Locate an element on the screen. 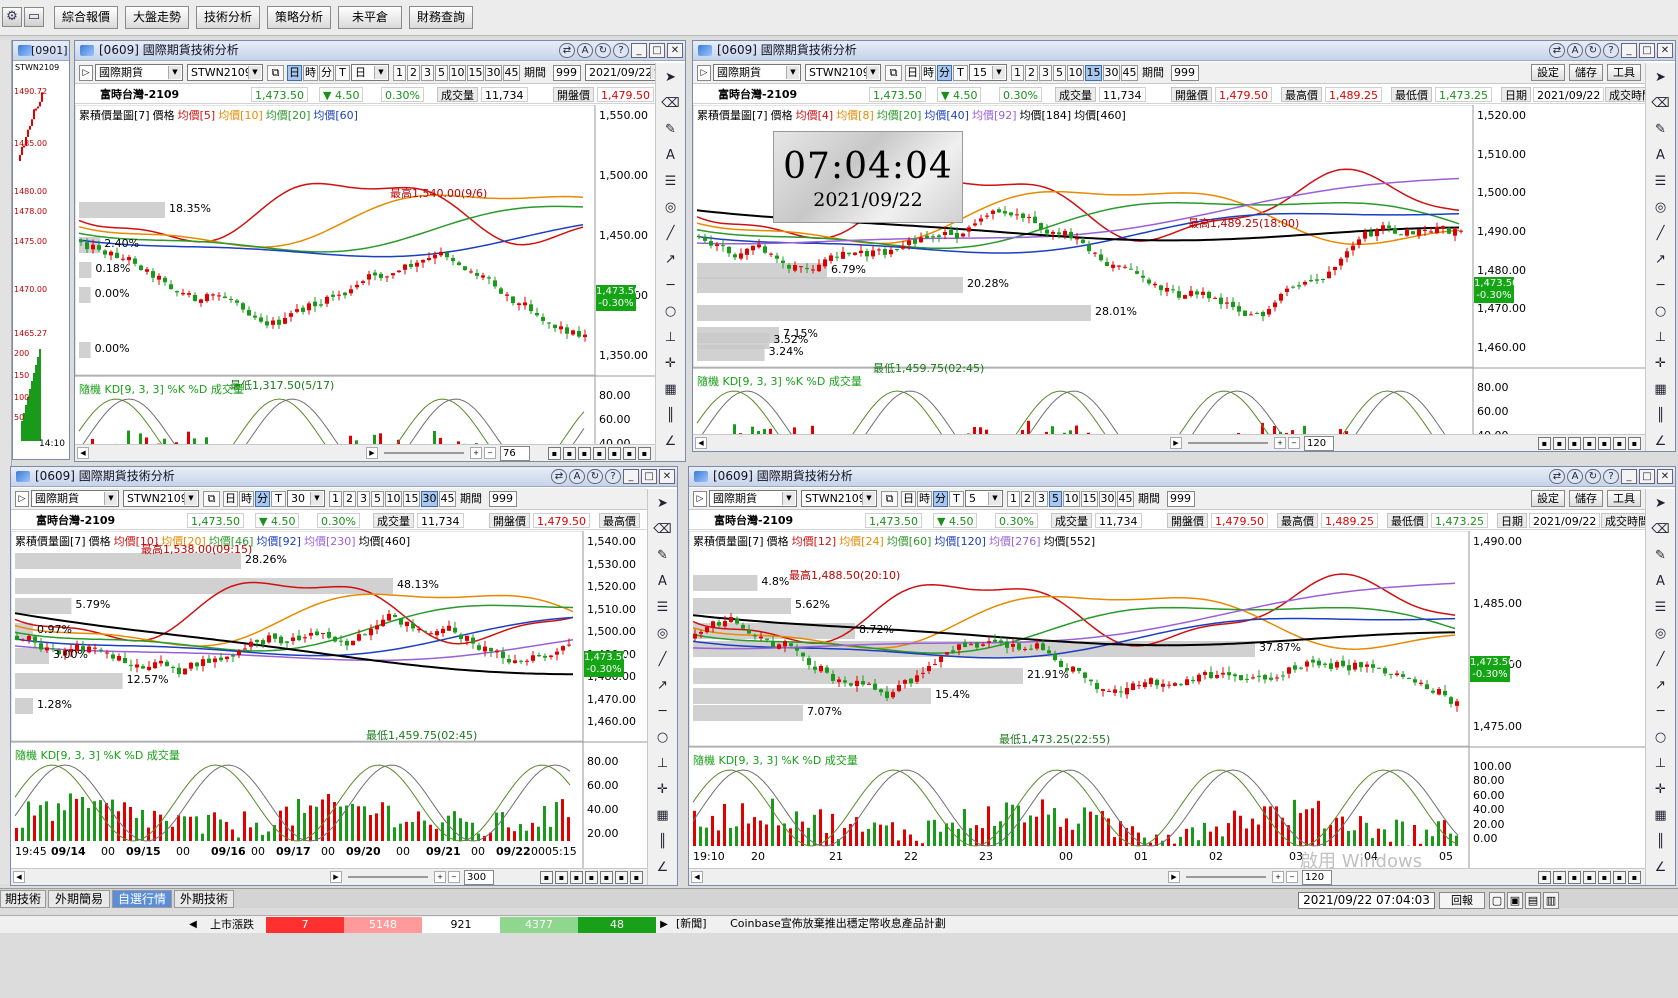 This screenshot has height=998, width=1678. alert-icon: A is located at coordinates (577, 476).